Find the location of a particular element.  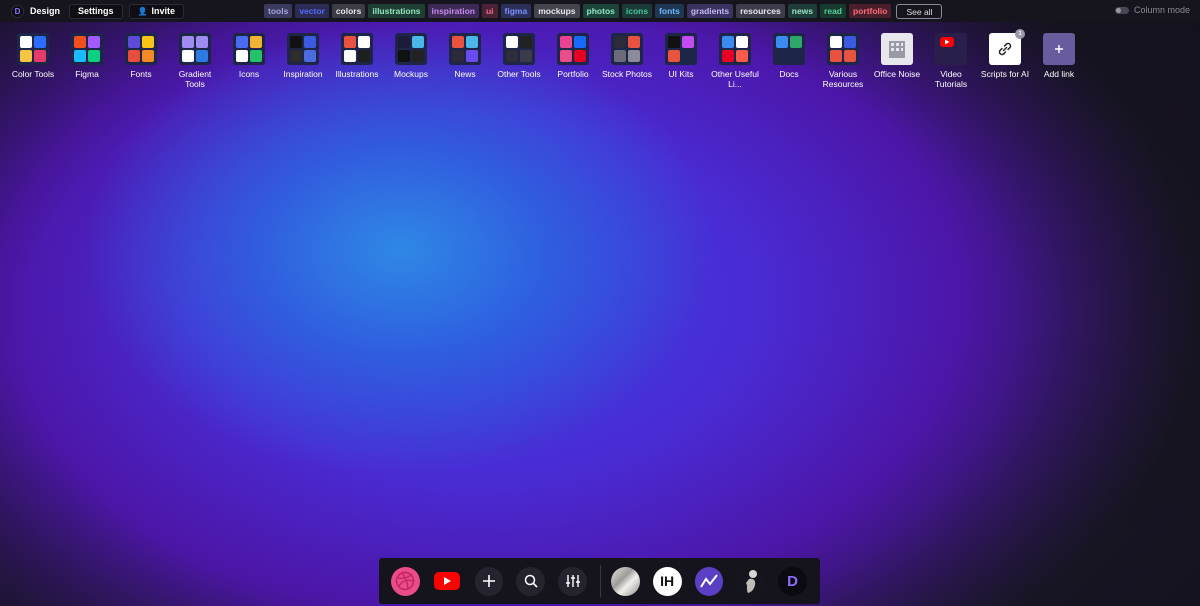

tag-mockups: mockups is located at coordinates (557, 11).